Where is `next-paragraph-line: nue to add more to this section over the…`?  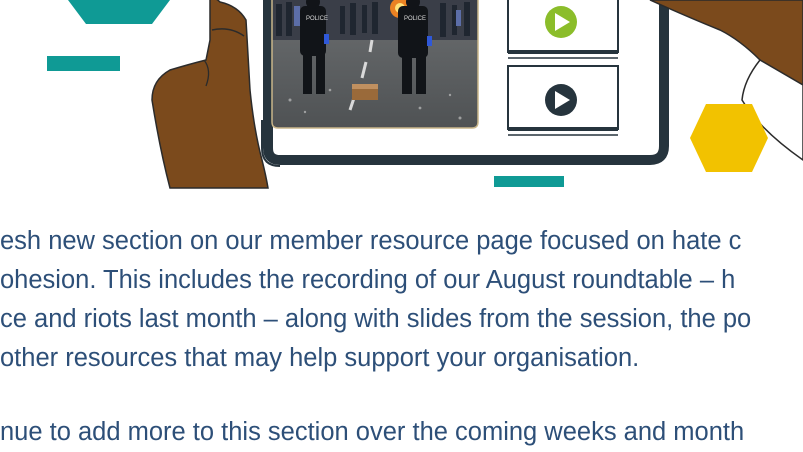 next-paragraph-line: nue to add more to this section over the… is located at coordinates (372, 432).